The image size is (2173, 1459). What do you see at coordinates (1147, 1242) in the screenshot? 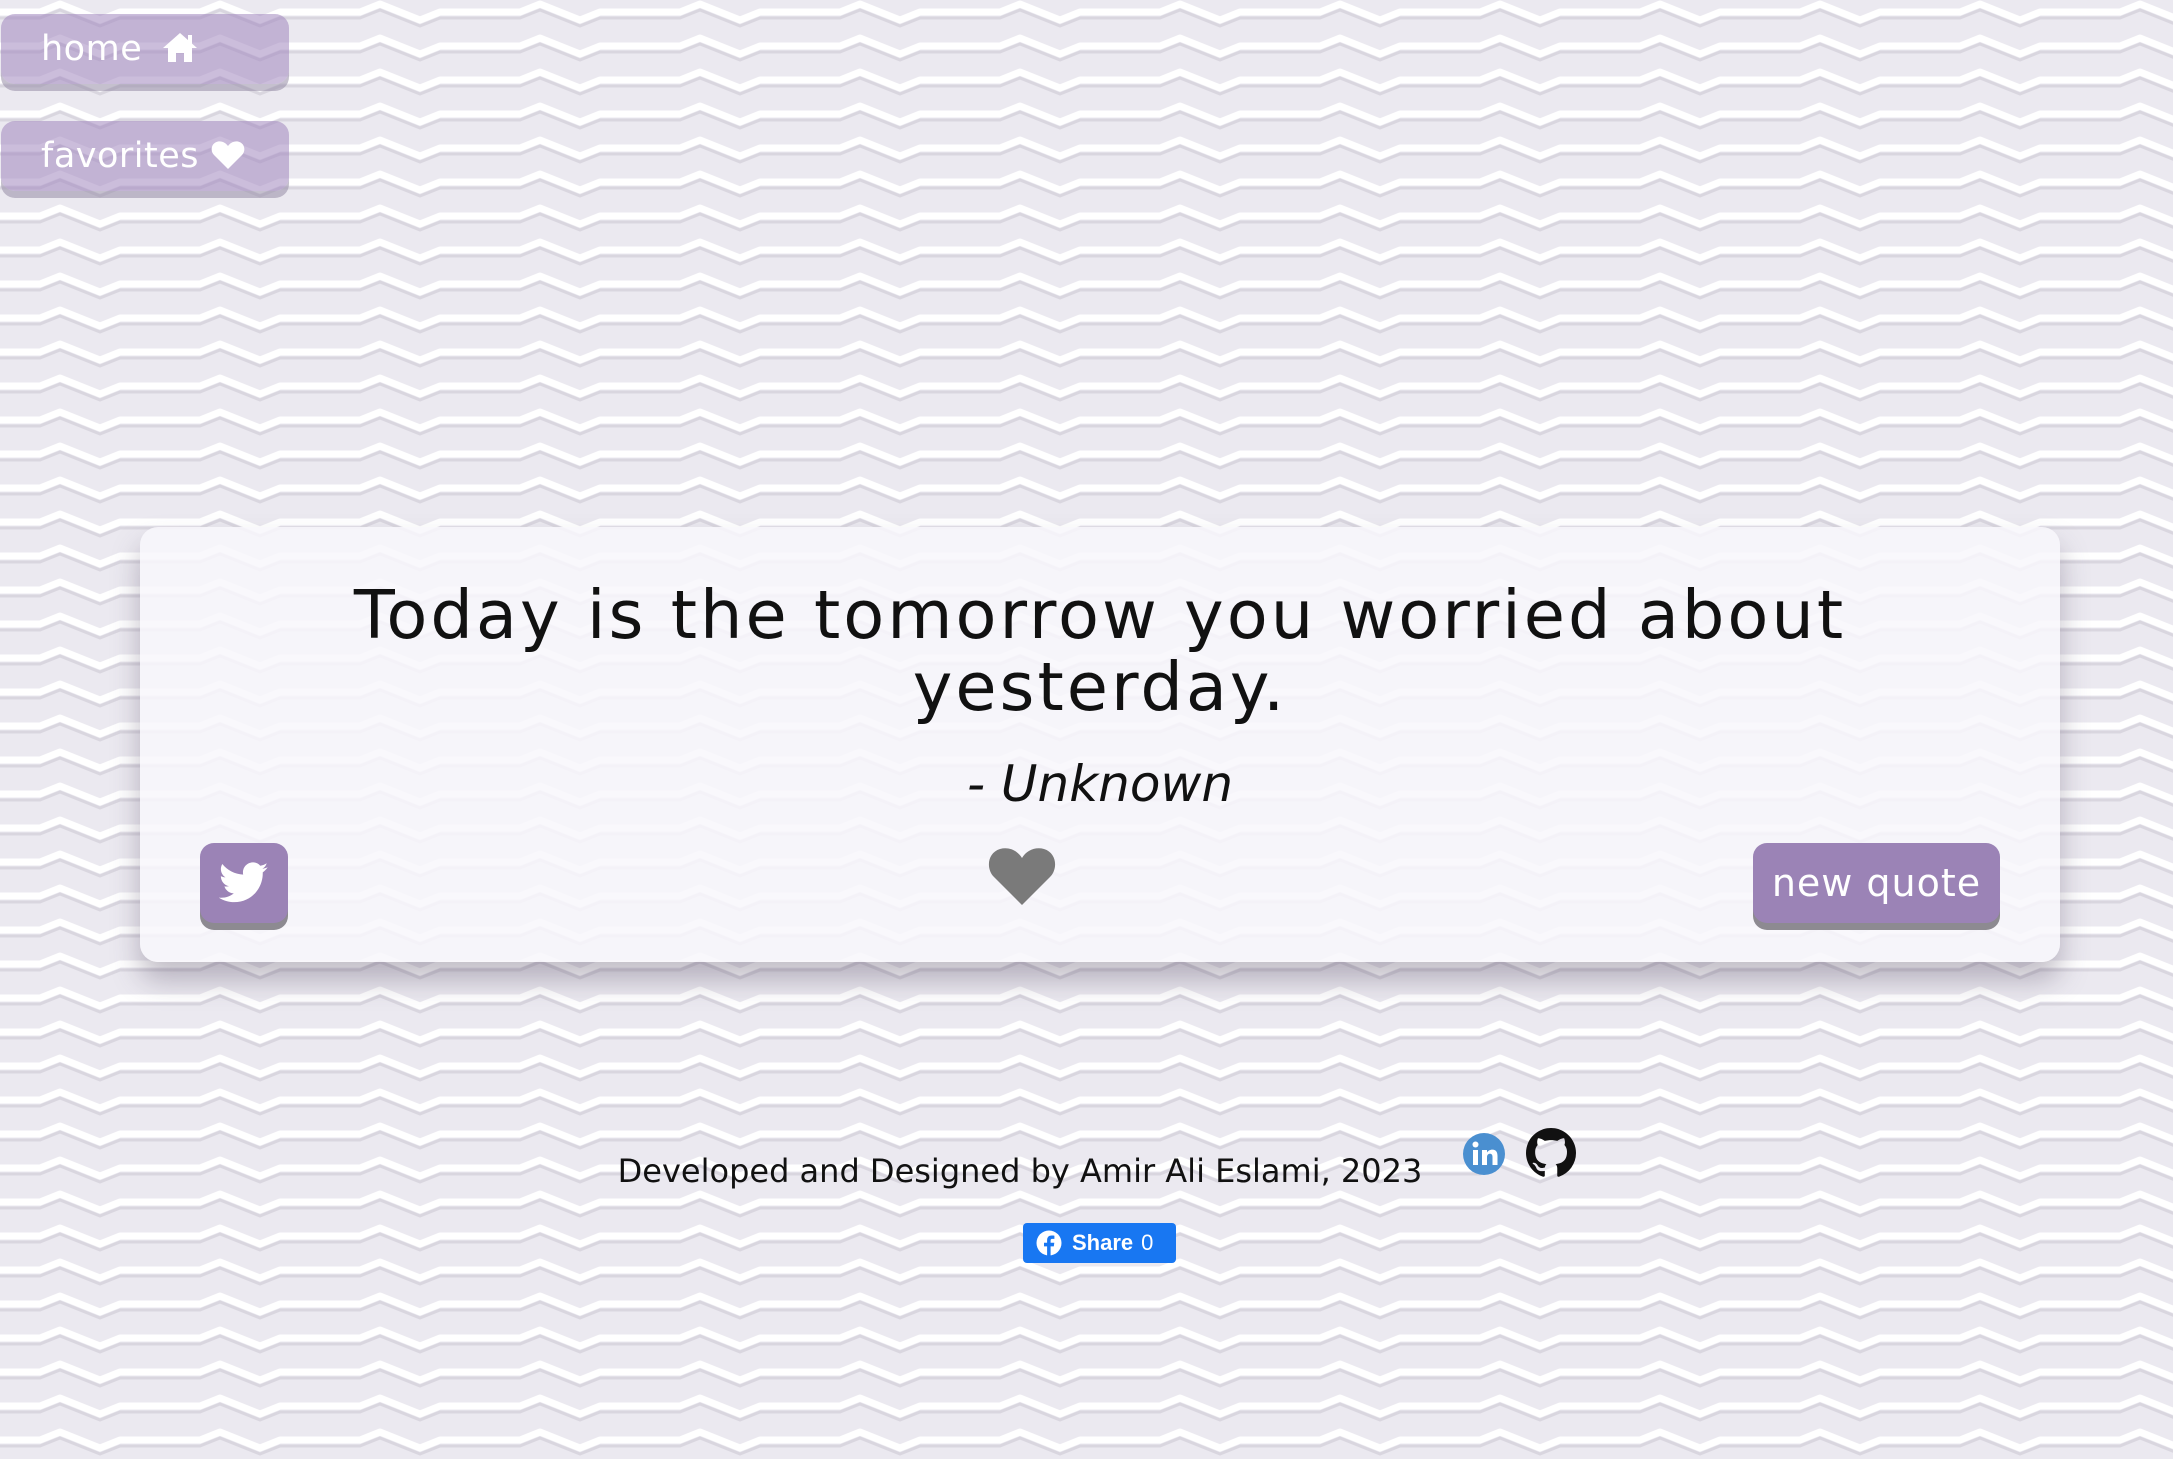
I see `share-count: 0` at bounding box center [1147, 1242].